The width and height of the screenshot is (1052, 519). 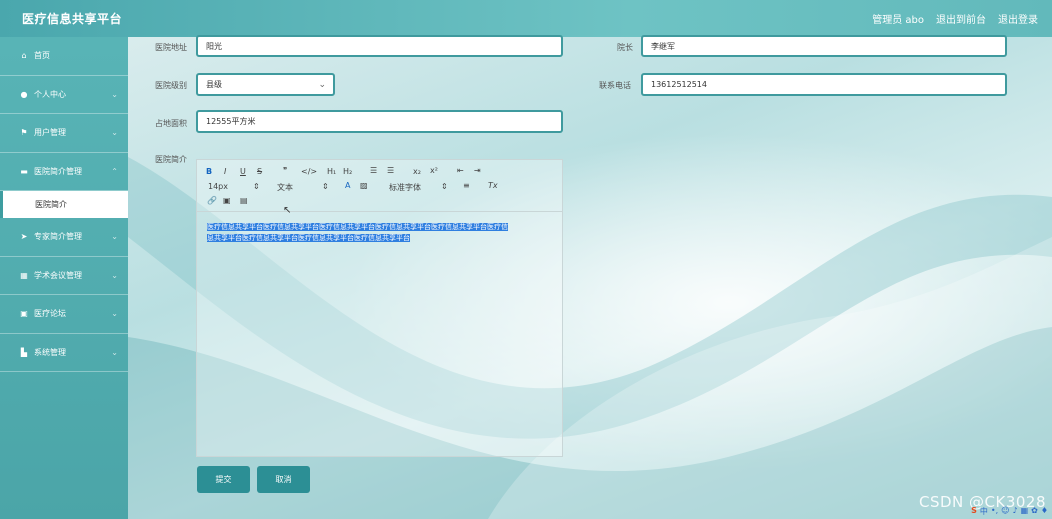 I want to click on input-method-icon: S, so click(x=974, y=511).